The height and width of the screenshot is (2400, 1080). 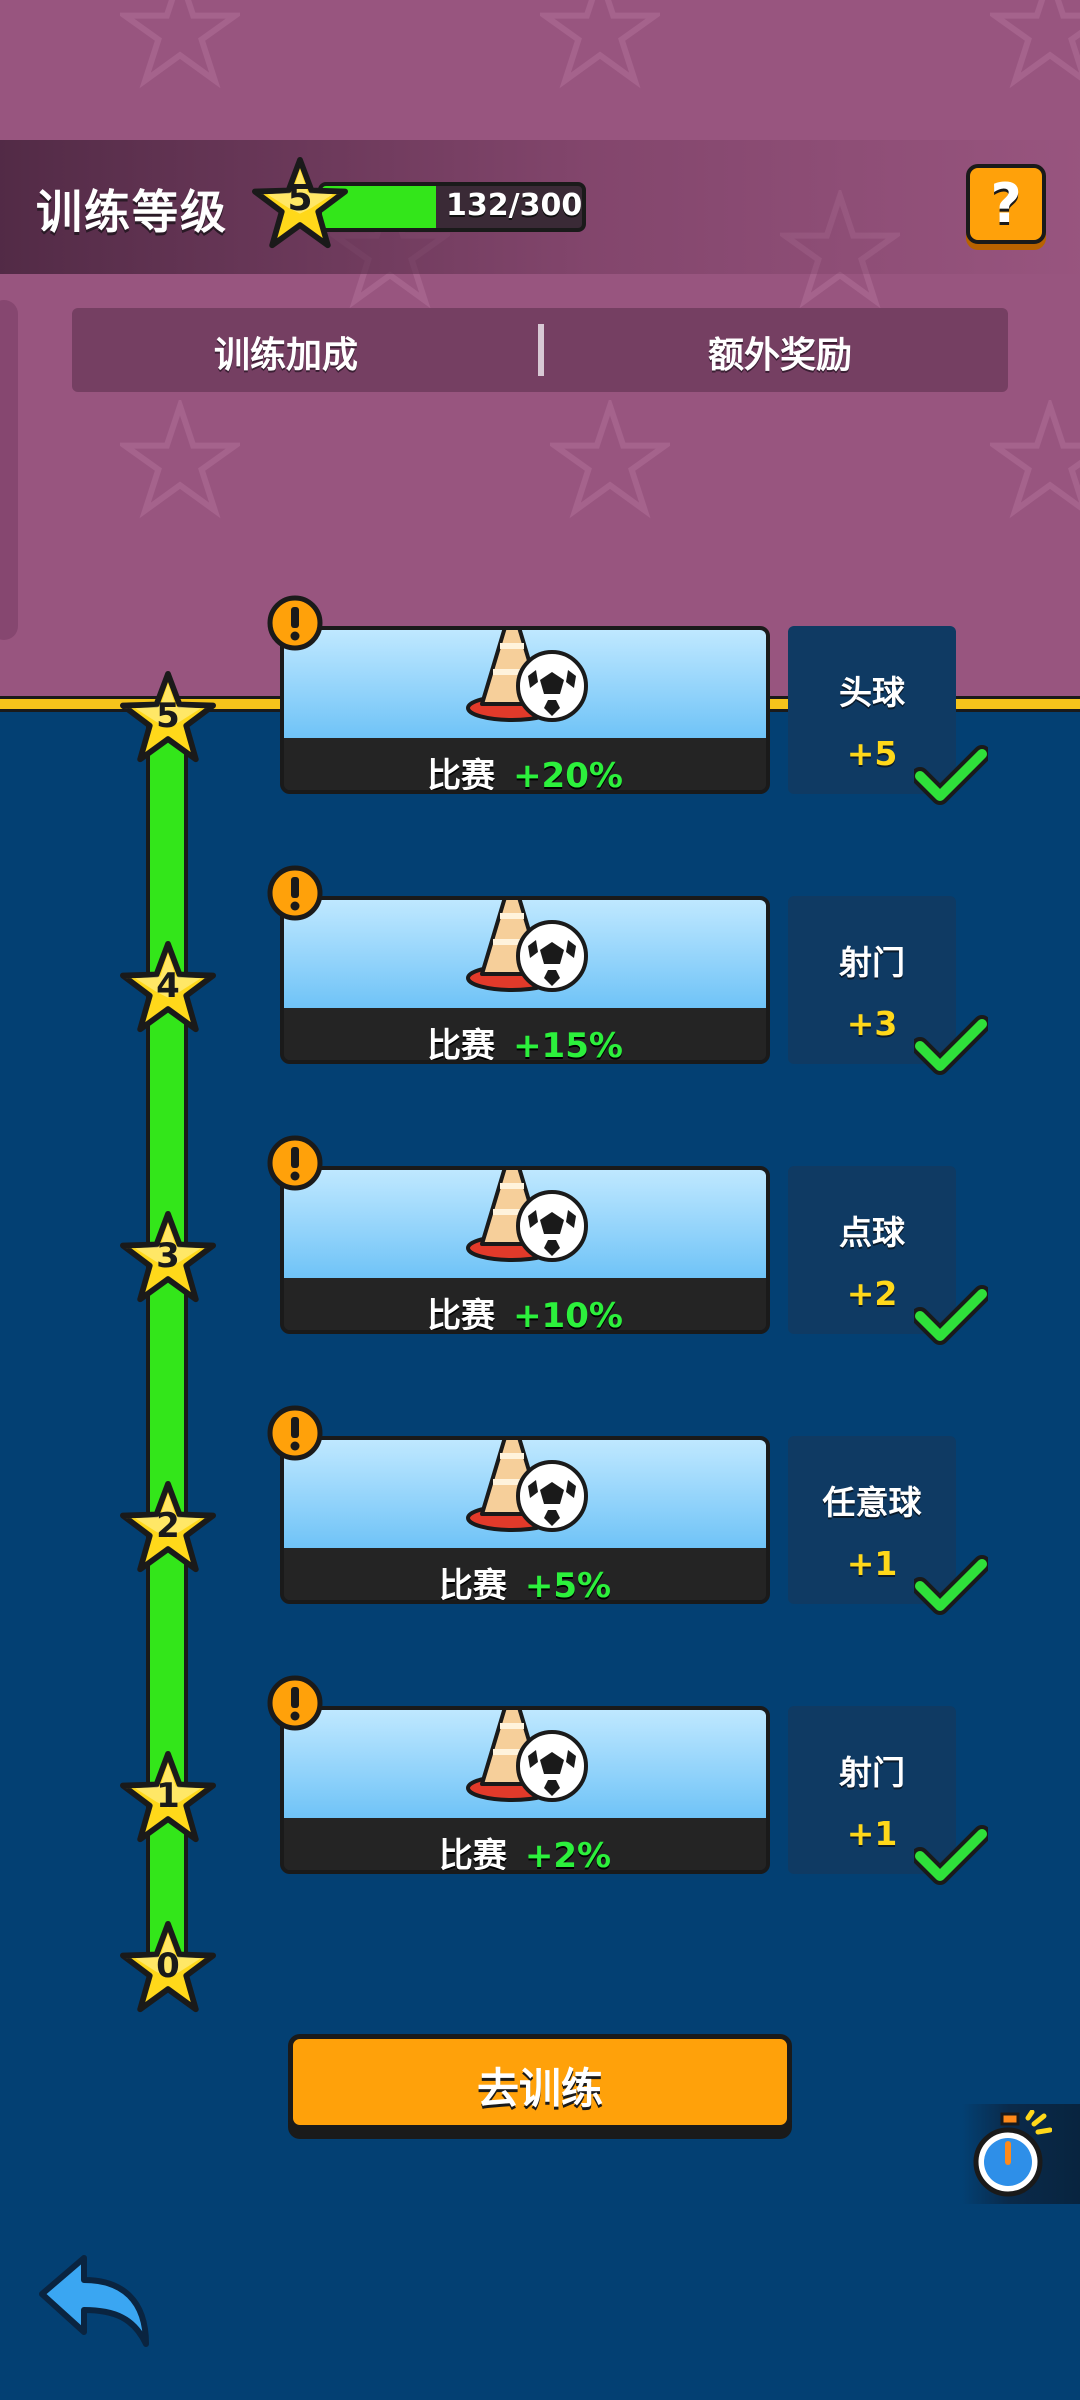 I want to click on stopwatch-icon, so click(x=1010, y=2155).